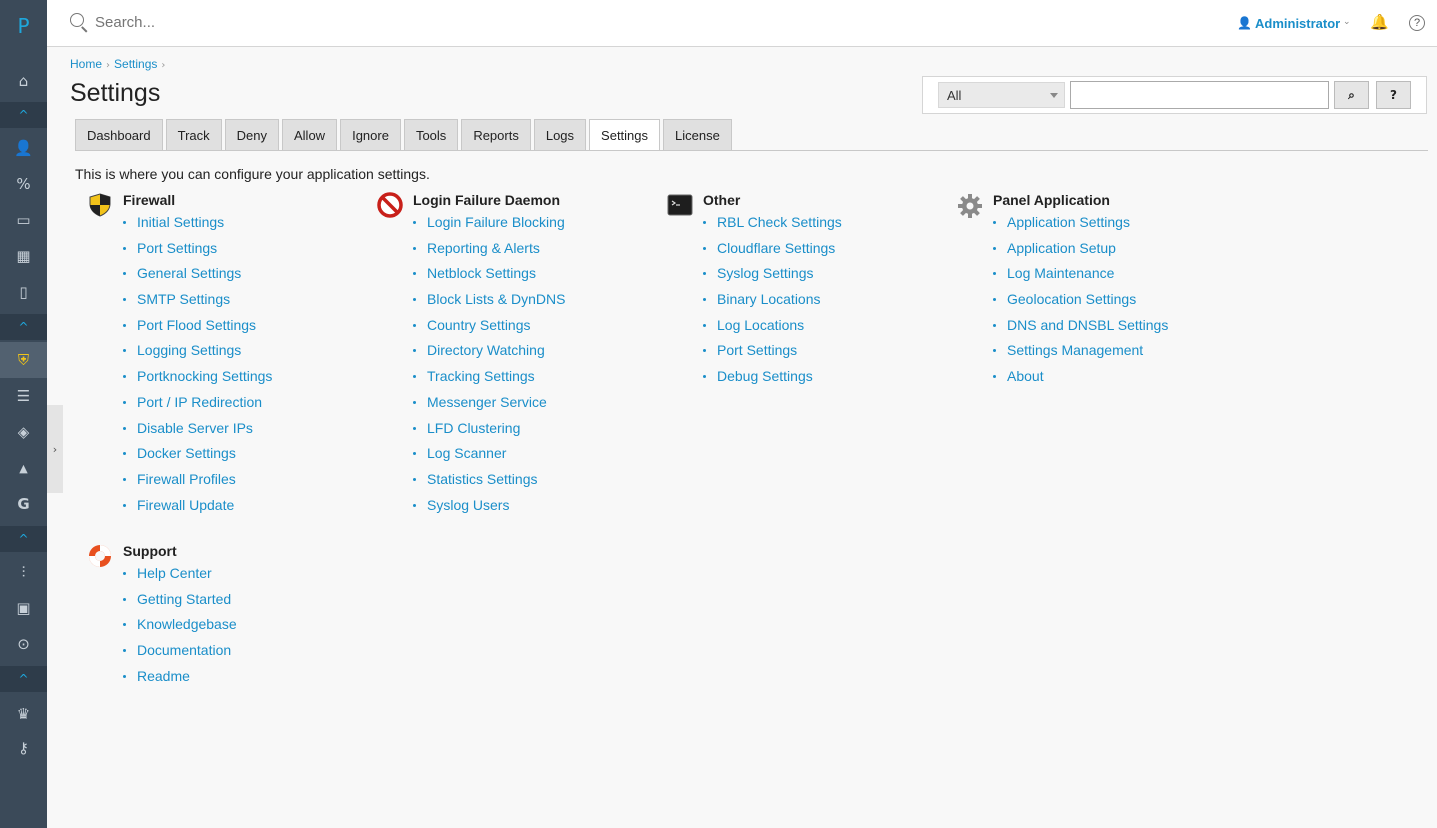  What do you see at coordinates (23, 184) in the screenshot?
I see `percent-icon: %` at bounding box center [23, 184].